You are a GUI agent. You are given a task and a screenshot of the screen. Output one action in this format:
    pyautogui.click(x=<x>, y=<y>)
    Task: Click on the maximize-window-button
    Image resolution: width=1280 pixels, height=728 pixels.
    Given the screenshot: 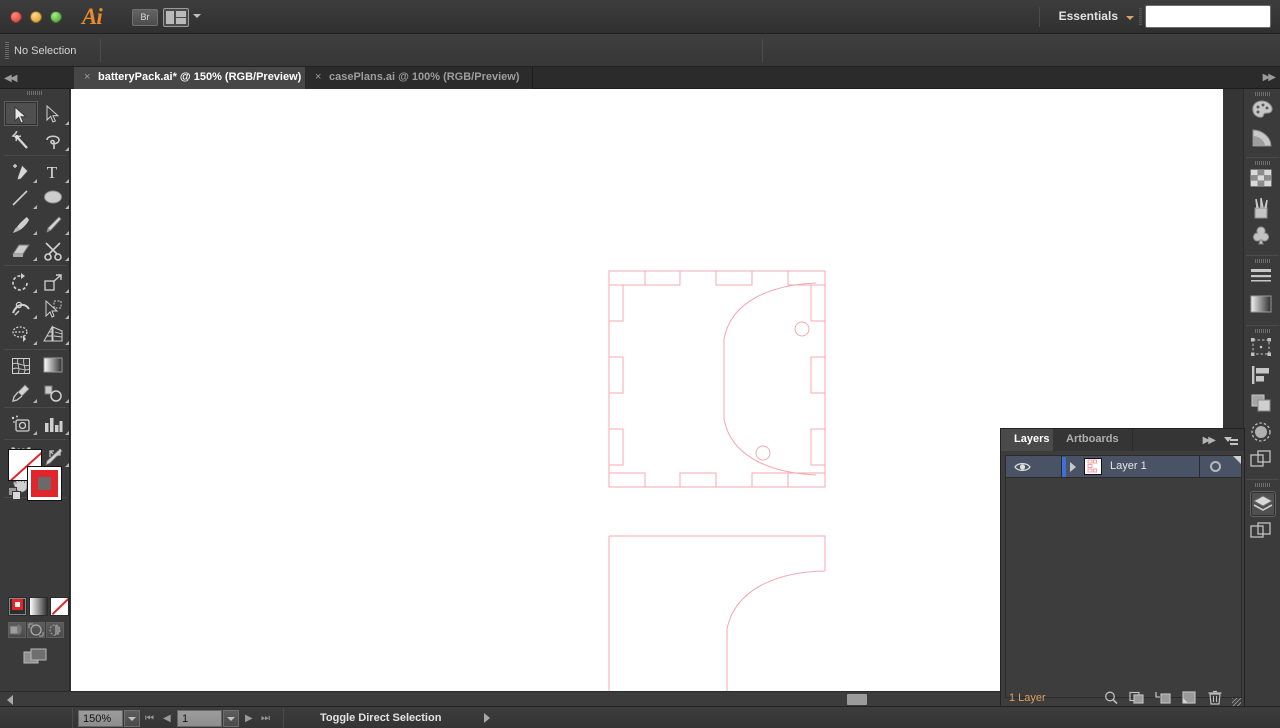 What is the action you would take?
    pyautogui.click(x=56, y=17)
    